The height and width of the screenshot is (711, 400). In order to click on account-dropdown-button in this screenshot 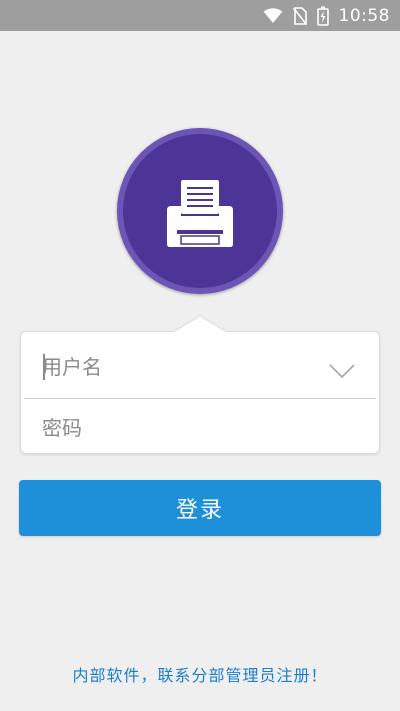, I will do `click(342, 371)`.